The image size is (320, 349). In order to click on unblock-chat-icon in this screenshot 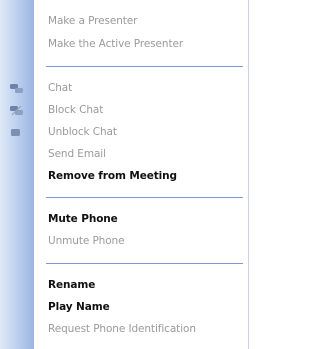, I will do `click(16, 133)`.